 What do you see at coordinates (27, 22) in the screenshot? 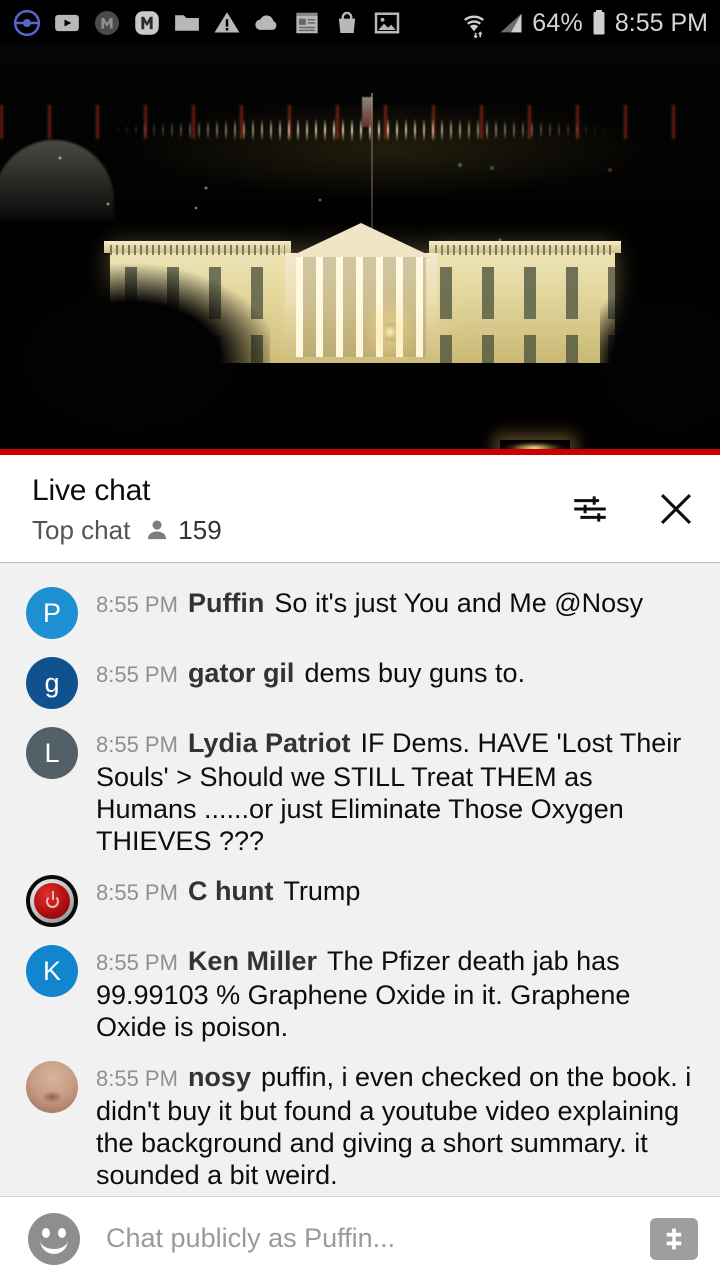
I see `pokeball-icon` at bounding box center [27, 22].